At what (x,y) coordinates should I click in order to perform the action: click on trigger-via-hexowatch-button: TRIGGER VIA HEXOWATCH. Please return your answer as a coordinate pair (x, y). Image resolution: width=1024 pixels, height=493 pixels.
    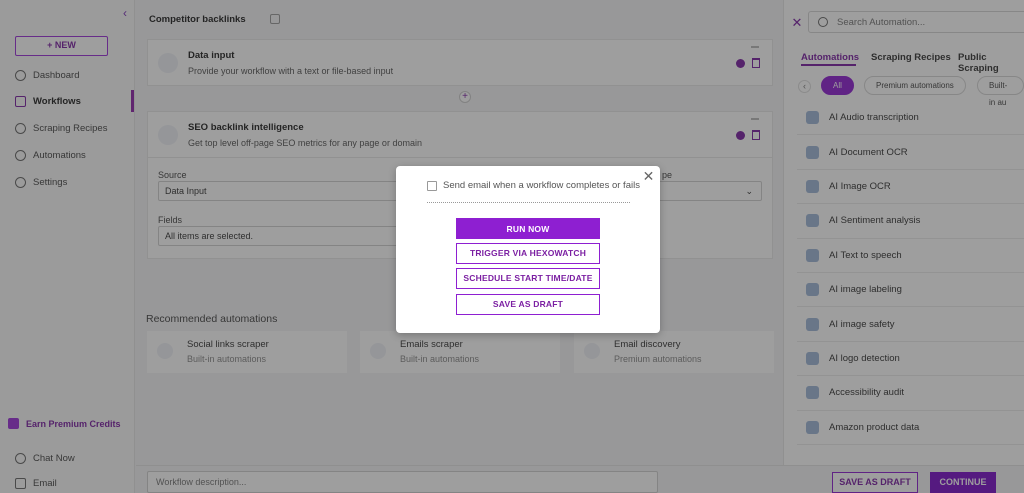
    Looking at the image, I should click on (528, 253).